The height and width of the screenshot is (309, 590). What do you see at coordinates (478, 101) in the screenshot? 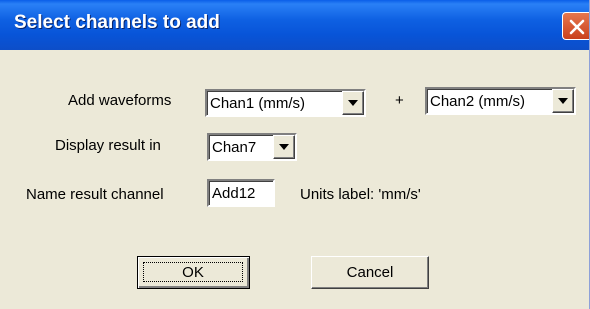
I see `waveform2-value: Chan2 (mm/s)` at bounding box center [478, 101].